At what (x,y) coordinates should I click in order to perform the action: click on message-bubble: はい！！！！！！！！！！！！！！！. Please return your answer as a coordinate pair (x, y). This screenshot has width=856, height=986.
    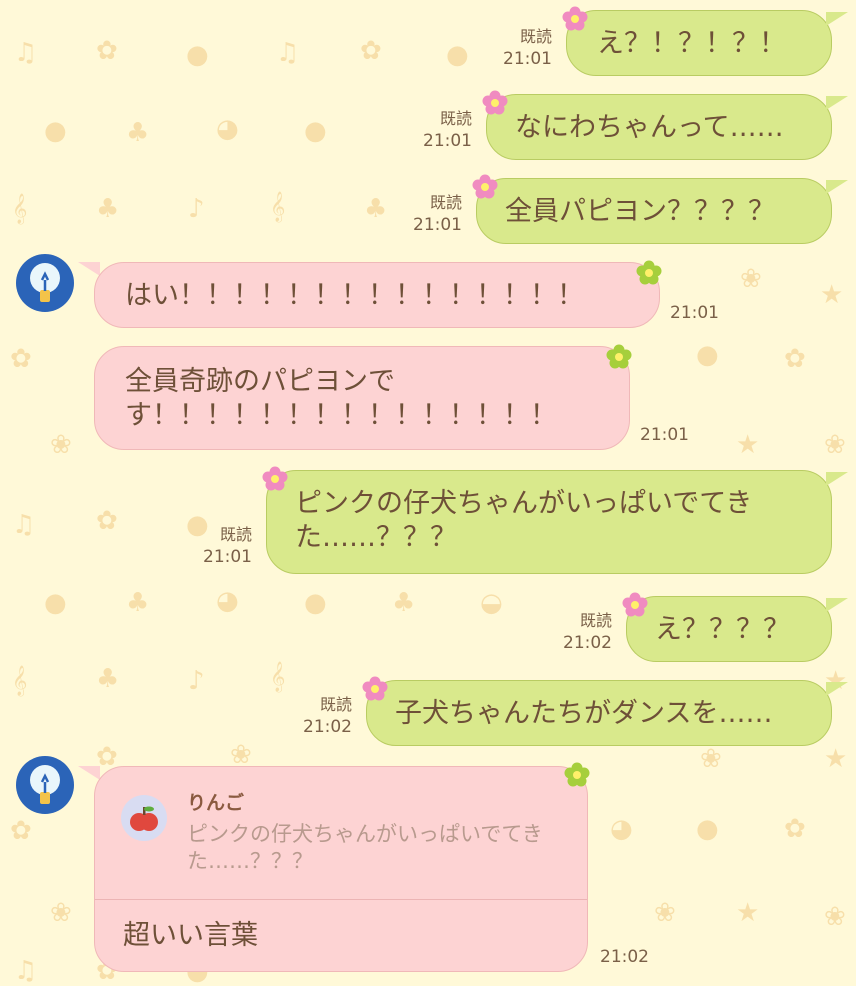
    Looking at the image, I should click on (377, 295).